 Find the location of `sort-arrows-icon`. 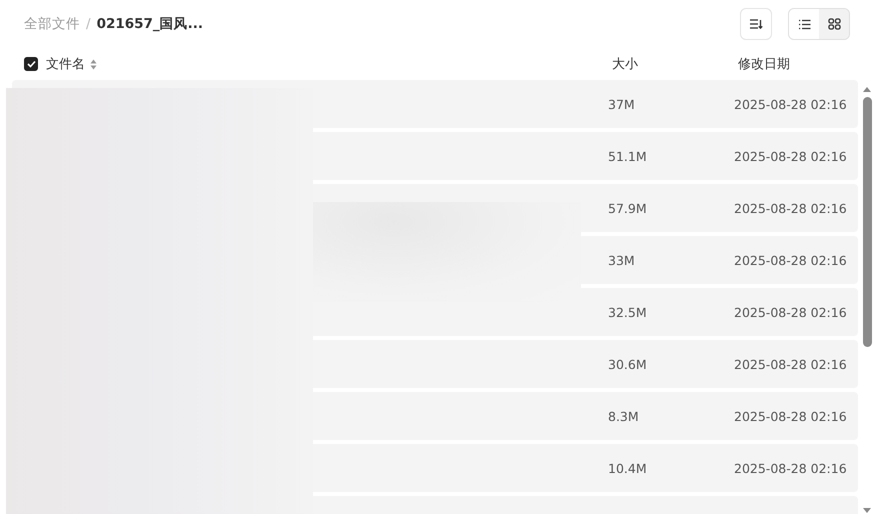

sort-arrows-icon is located at coordinates (93, 64).